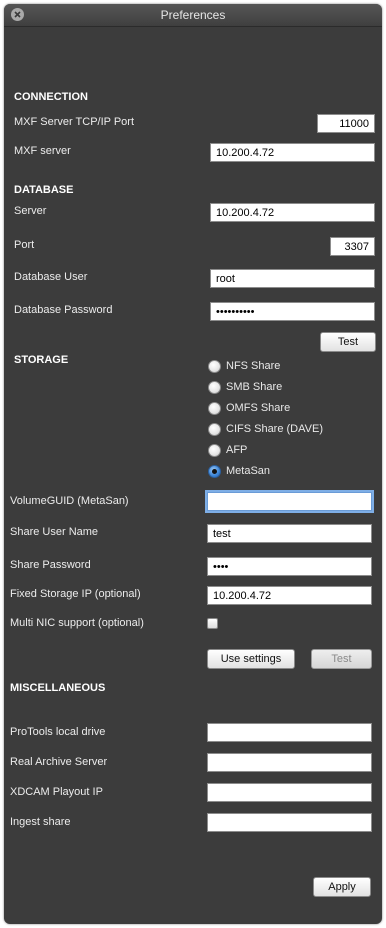  I want to click on mxf-server-label: MXF server, so click(42, 151).